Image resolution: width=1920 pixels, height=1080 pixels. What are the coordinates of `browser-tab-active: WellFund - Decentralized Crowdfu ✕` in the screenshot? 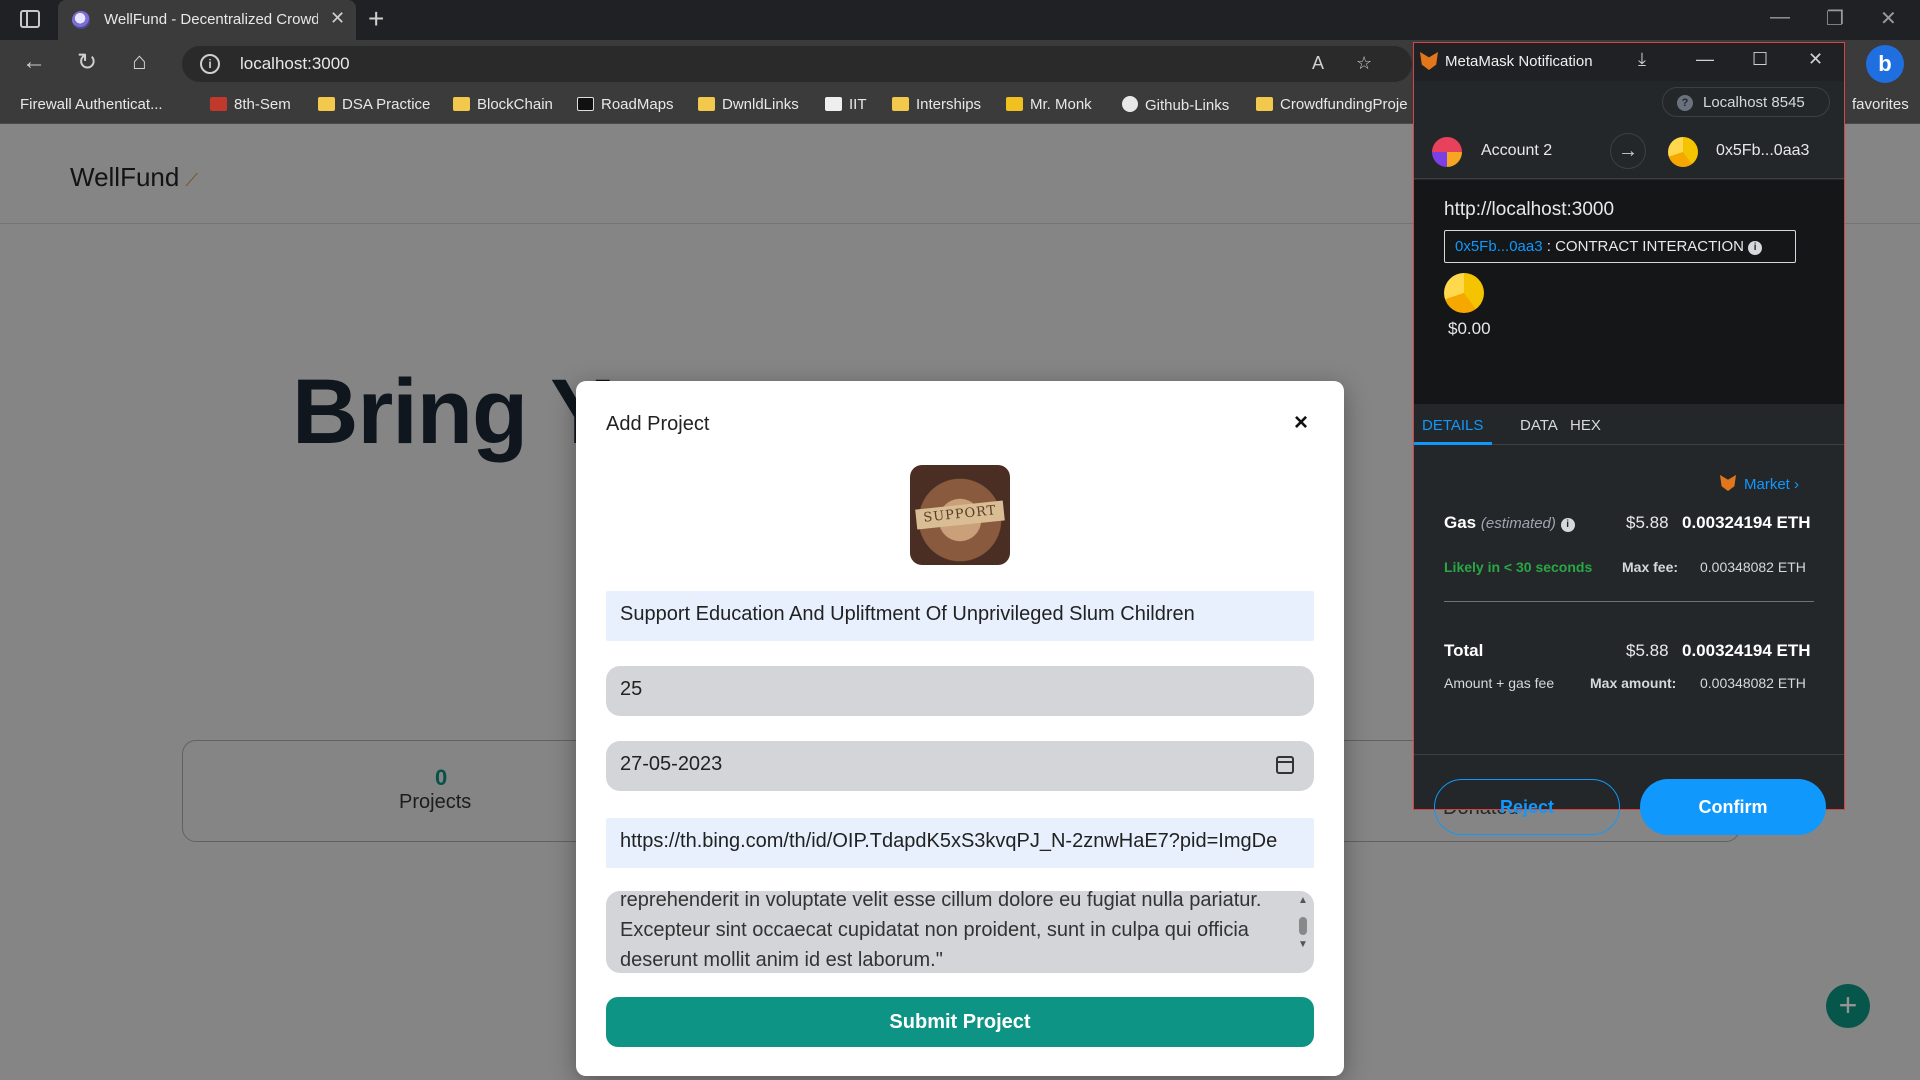 It's located at (207, 20).